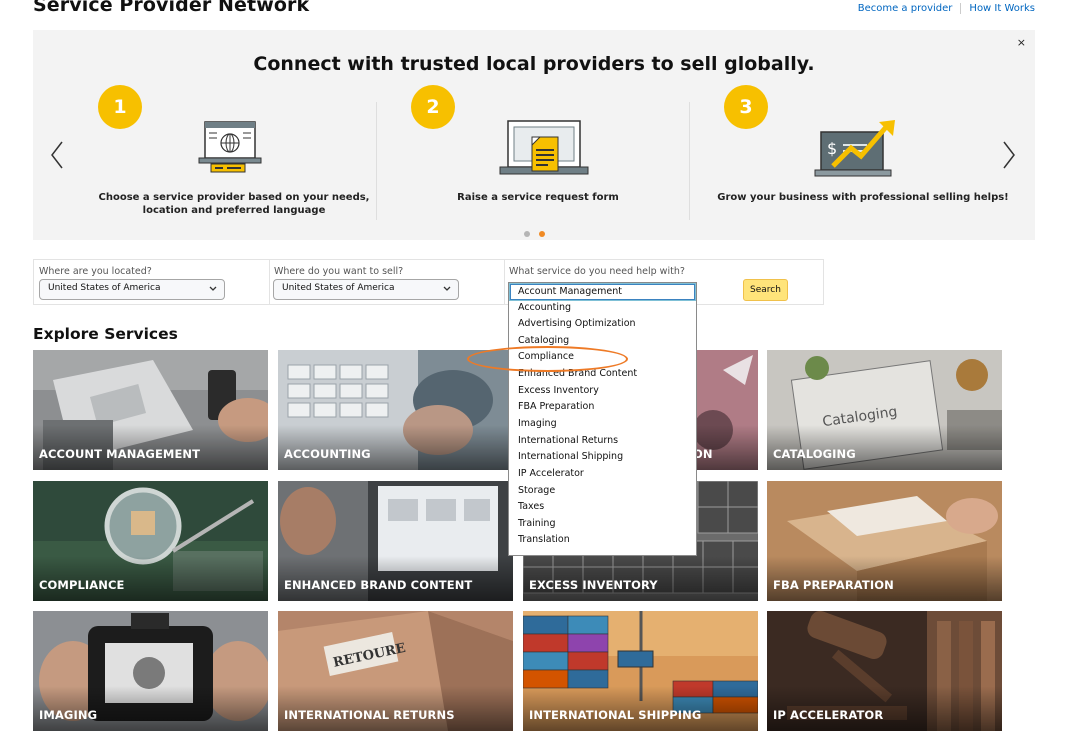  What do you see at coordinates (232, 151) in the screenshot?
I see `provider-browser-icon` at bounding box center [232, 151].